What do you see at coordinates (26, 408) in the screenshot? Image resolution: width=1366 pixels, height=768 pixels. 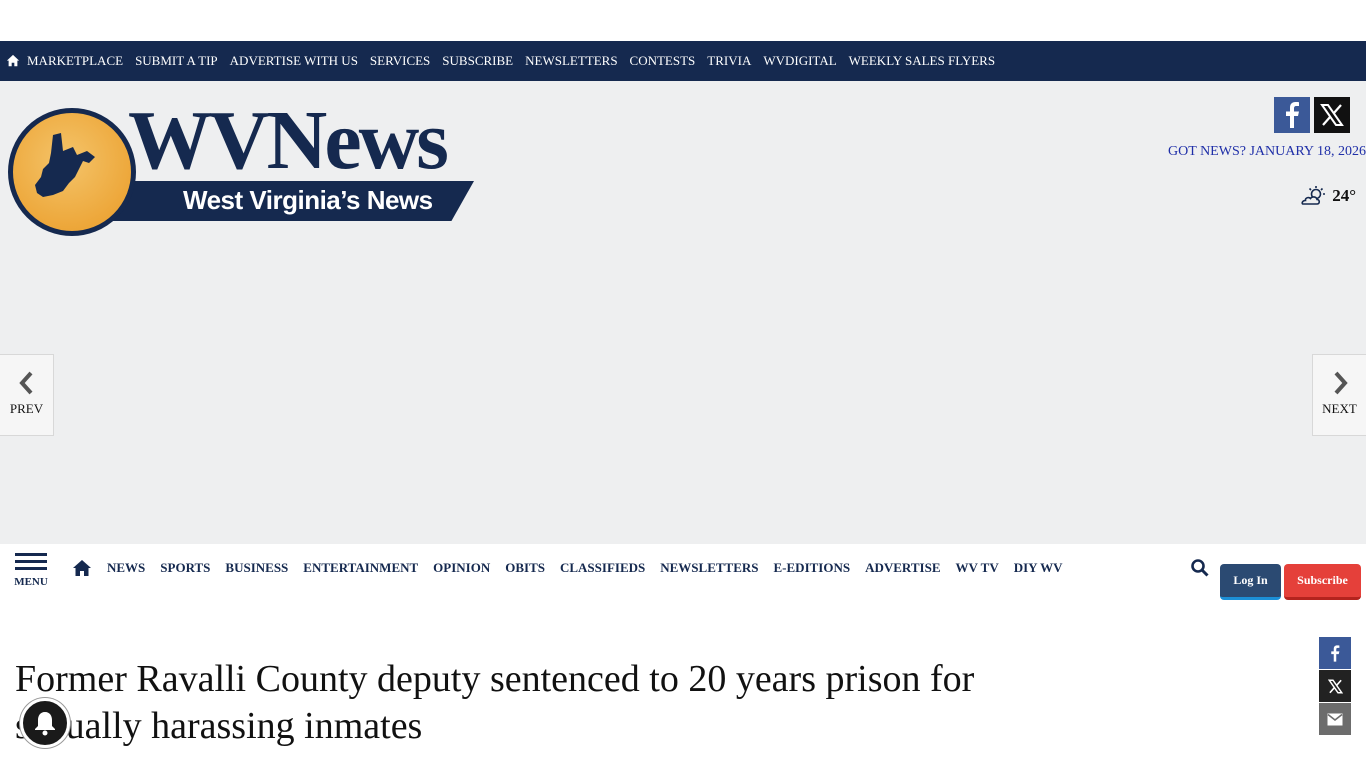 I see `prev-label: PREV` at bounding box center [26, 408].